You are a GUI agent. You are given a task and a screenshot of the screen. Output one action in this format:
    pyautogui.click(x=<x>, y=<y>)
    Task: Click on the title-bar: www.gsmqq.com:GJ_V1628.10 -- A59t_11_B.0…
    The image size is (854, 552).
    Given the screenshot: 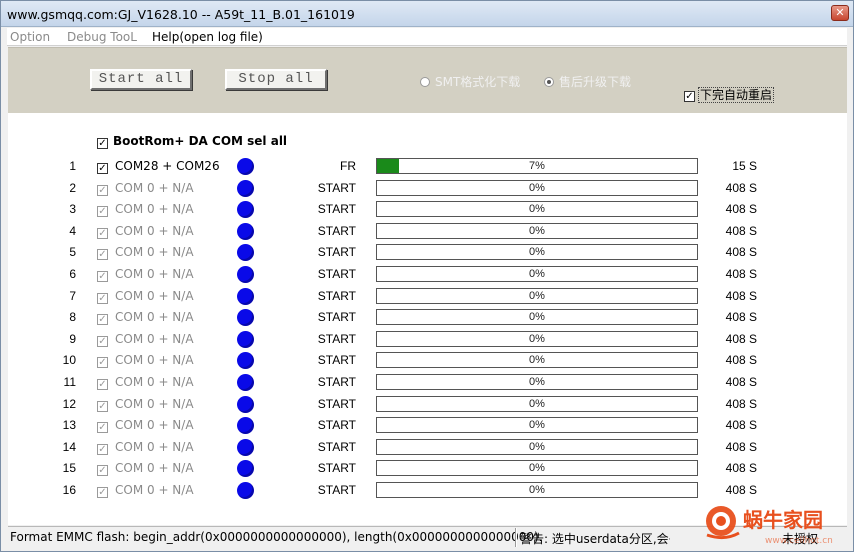 What is the action you would take?
    pyautogui.click(x=427, y=14)
    